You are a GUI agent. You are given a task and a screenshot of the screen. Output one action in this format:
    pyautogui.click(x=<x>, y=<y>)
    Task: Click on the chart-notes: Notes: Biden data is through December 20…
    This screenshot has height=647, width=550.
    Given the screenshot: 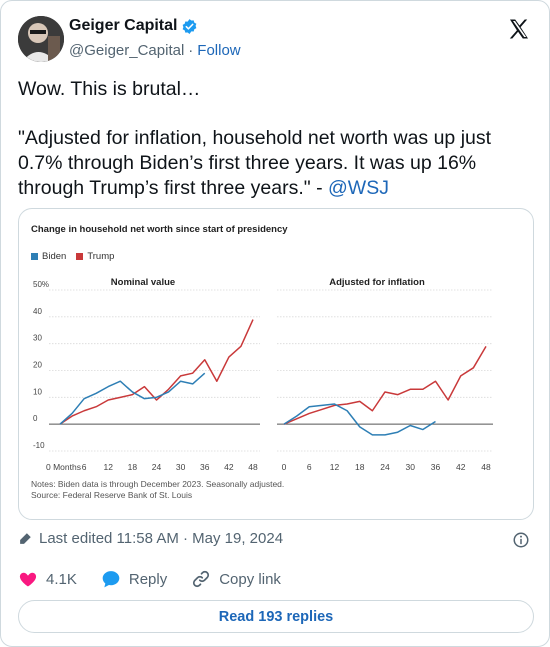 What is the action you would take?
    pyautogui.click(x=157, y=490)
    